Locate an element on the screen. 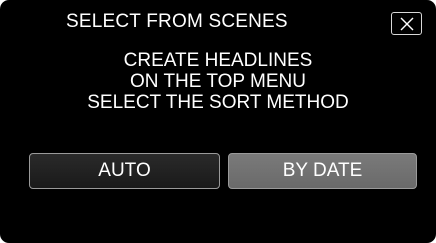 This screenshot has width=436, height=243. auto-button-label: AUTO is located at coordinates (124, 170).